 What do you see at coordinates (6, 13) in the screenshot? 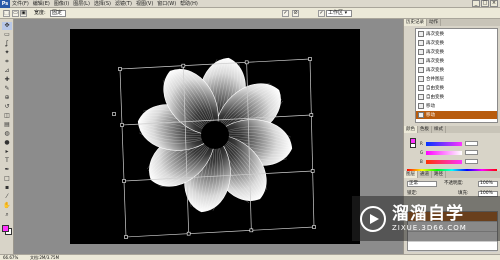
I see `tool-preset-icon: ⬚` at bounding box center [6, 13].